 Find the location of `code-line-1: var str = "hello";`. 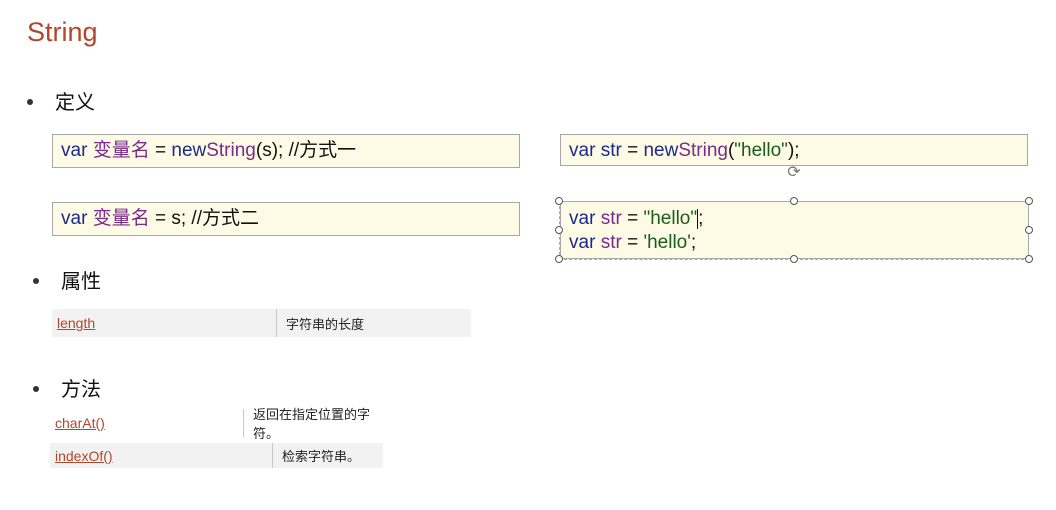

code-line-1: var str = "hello"; is located at coordinates (794, 219).